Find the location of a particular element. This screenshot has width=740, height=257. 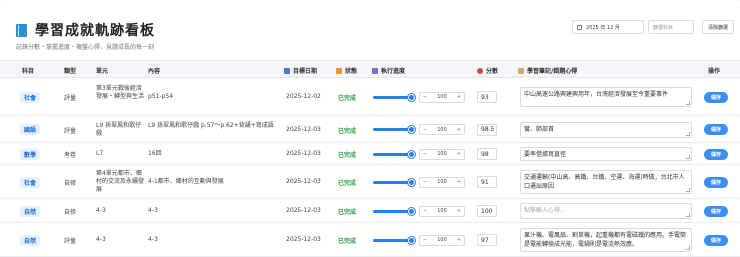

page-header: 學習成就軌跡看板 is located at coordinates (85, 30).